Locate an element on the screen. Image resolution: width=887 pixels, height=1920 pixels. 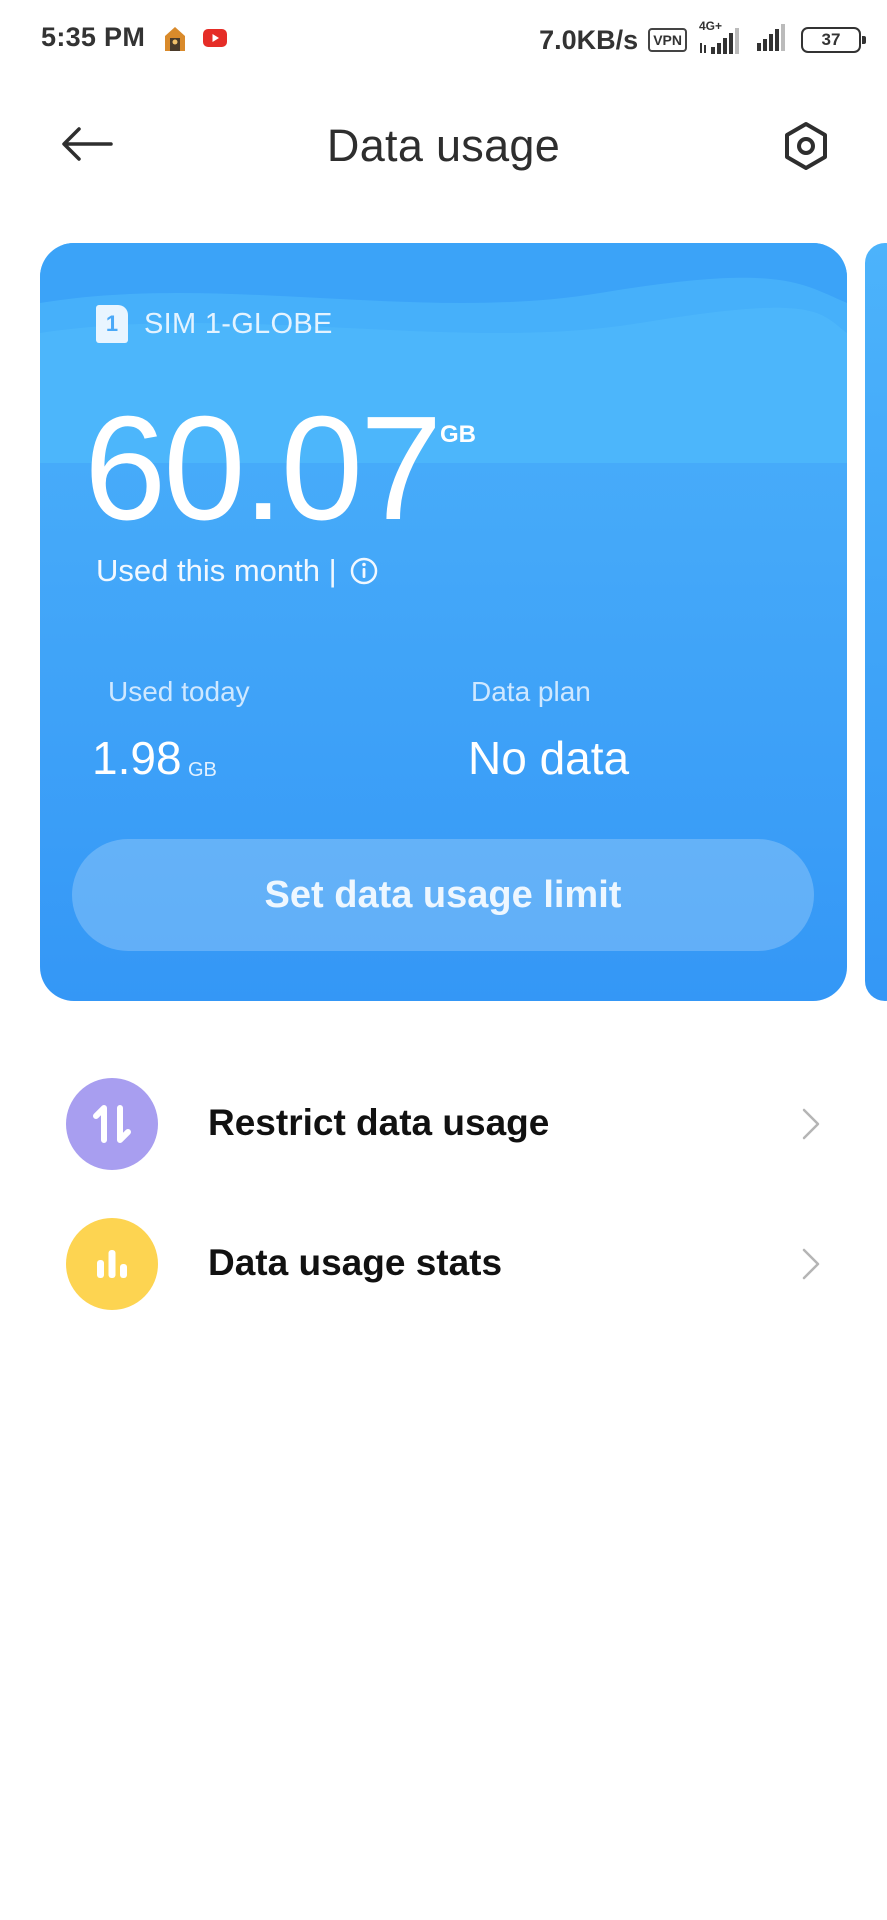
used-today-unit: GB is located at coordinates (202, 770).